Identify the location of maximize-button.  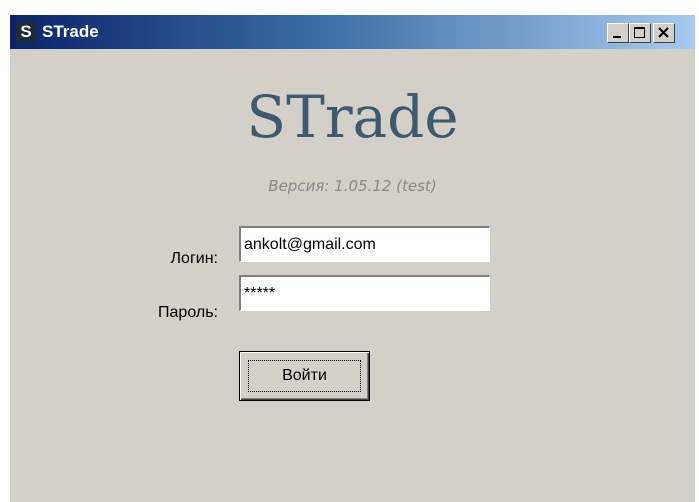
(640, 33).